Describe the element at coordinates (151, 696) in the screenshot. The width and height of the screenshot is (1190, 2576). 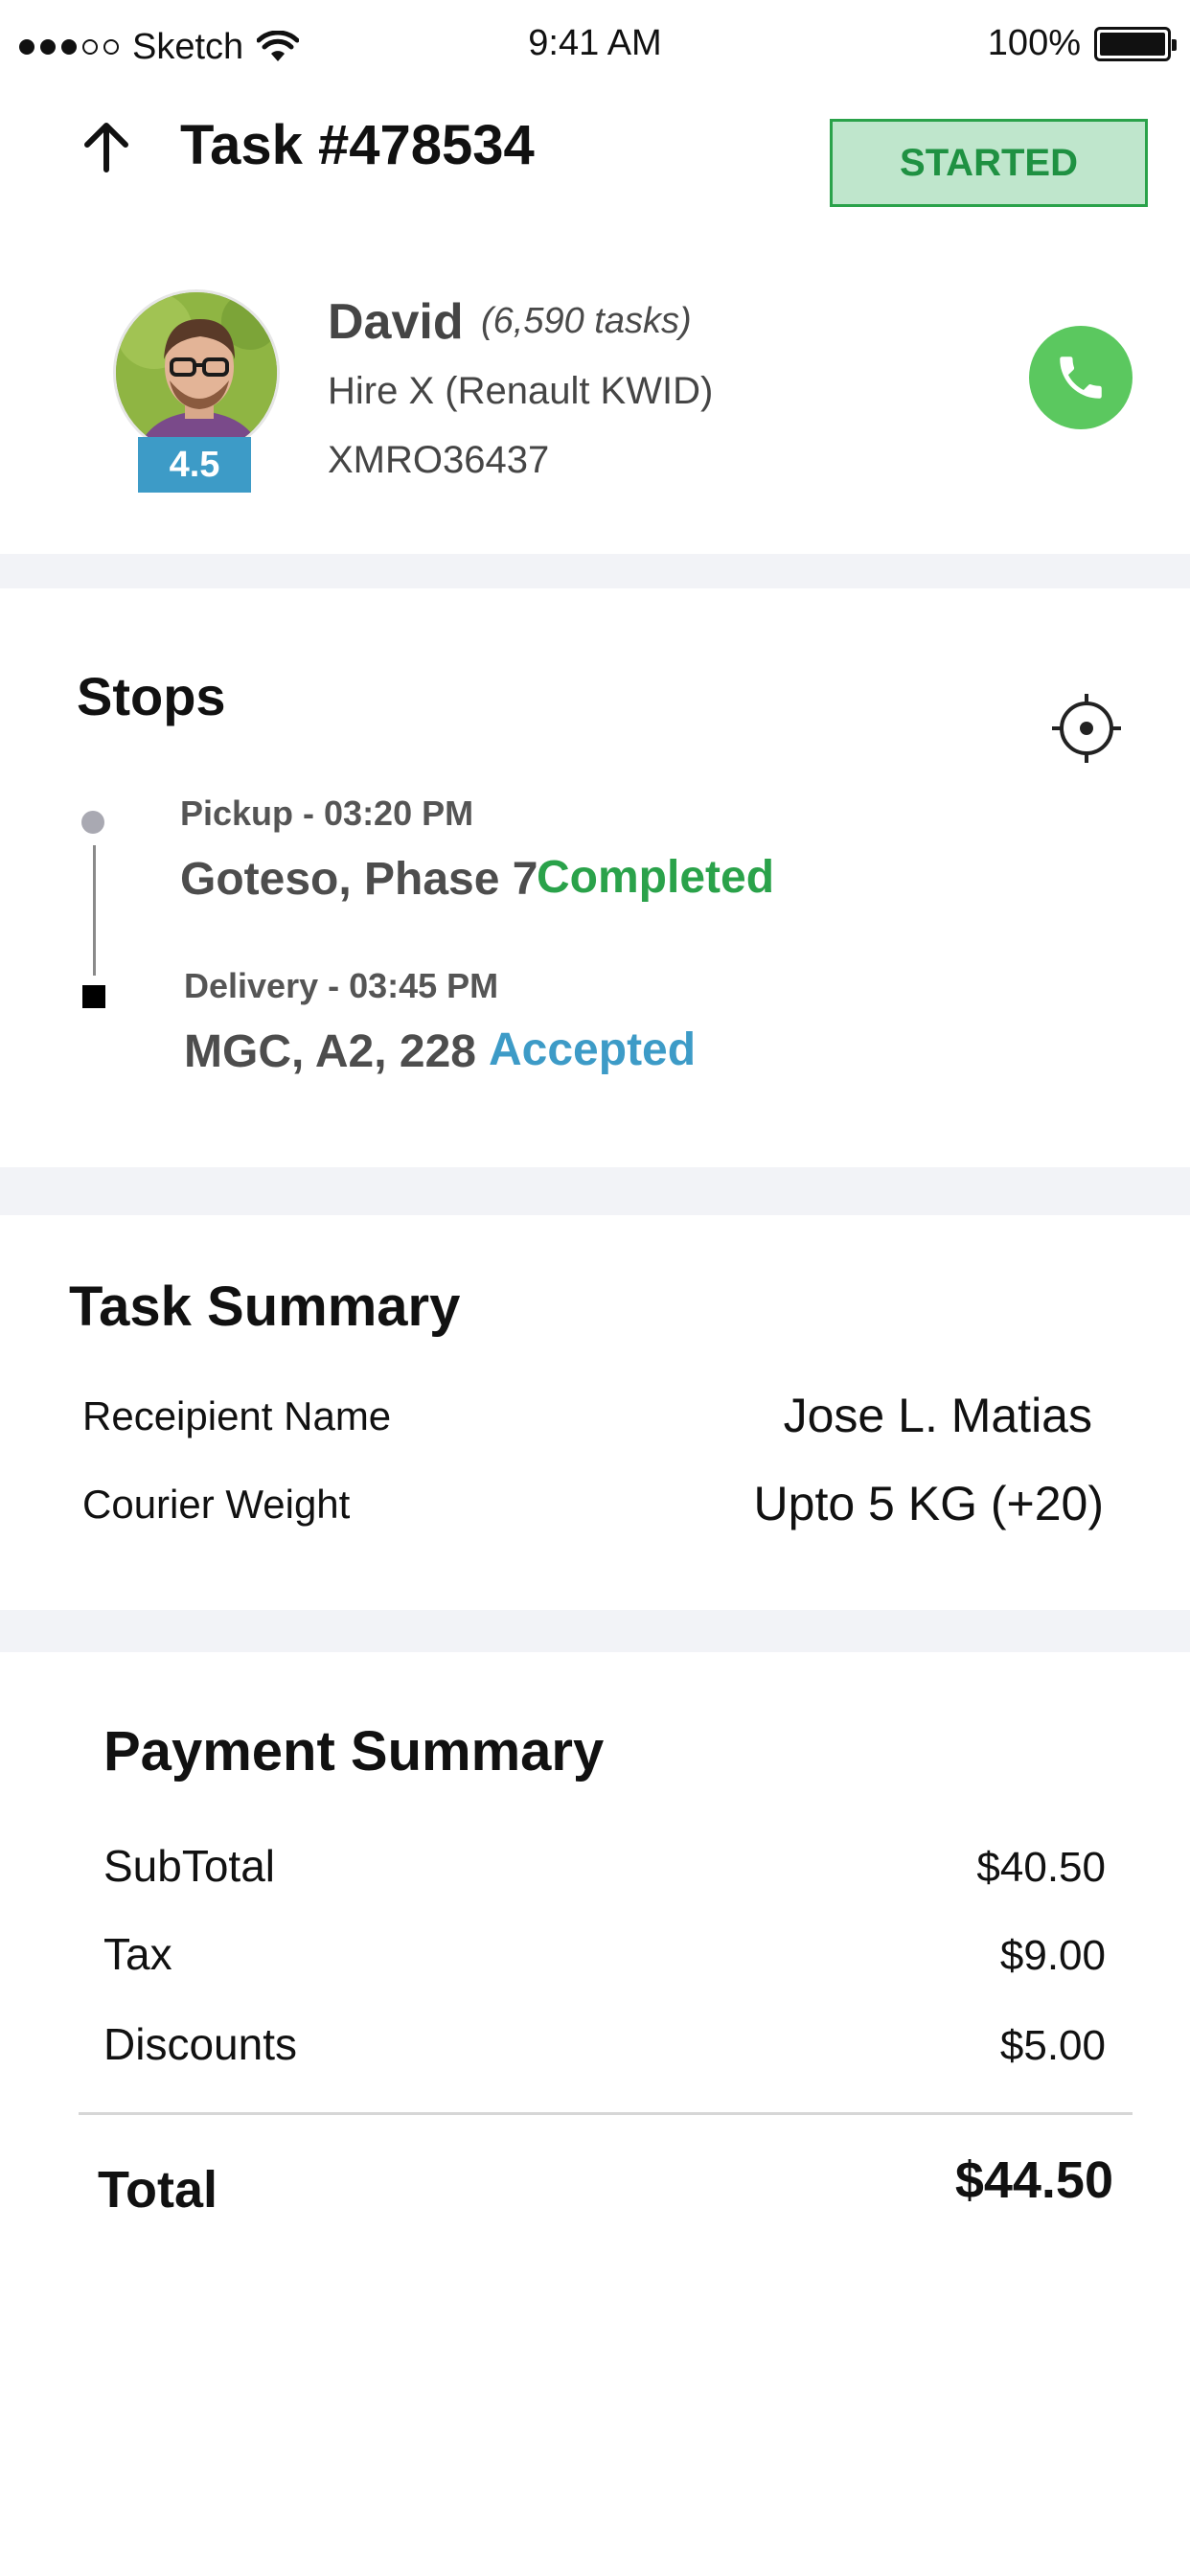
I see `stops-title: Stops` at that location.